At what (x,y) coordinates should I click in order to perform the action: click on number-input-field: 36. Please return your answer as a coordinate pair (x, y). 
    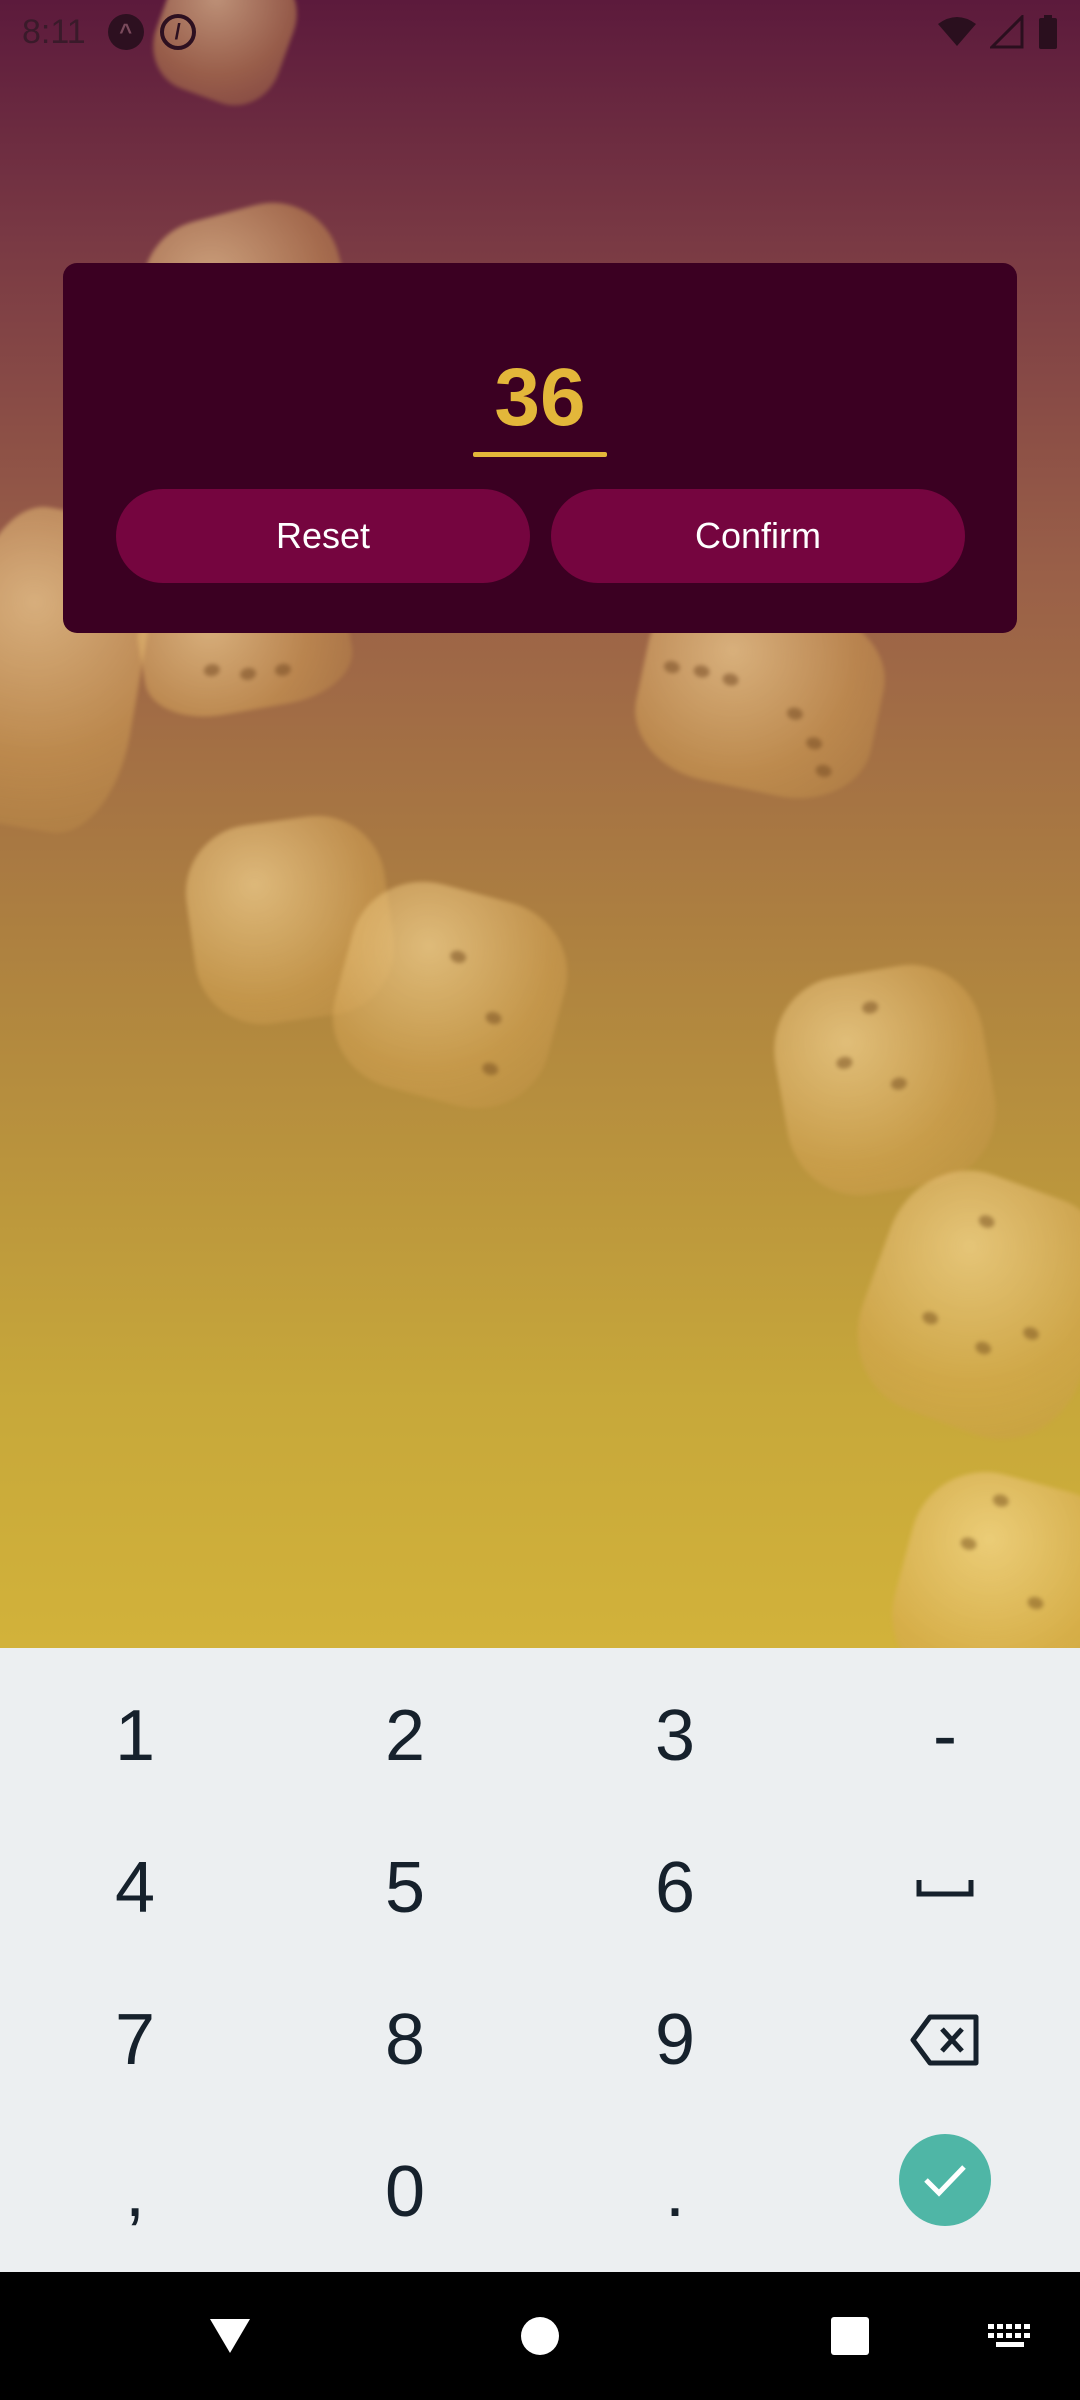
    Looking at the image, I should click on (540, 398).